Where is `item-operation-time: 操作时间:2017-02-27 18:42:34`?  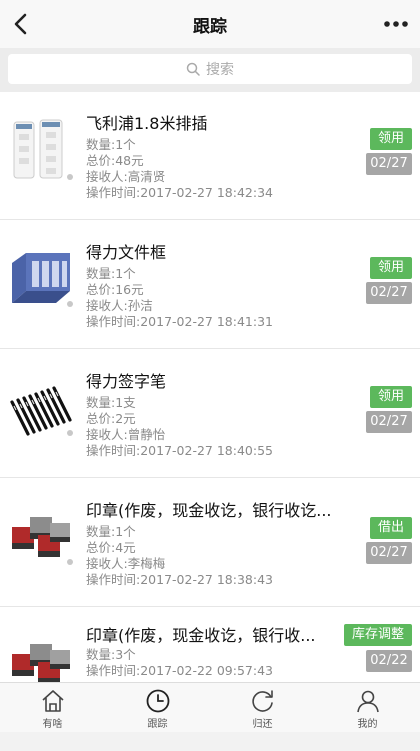 item-operation-time: 操作时间:2017-02-27 18:42:34 is located at coordinates (179, 192).